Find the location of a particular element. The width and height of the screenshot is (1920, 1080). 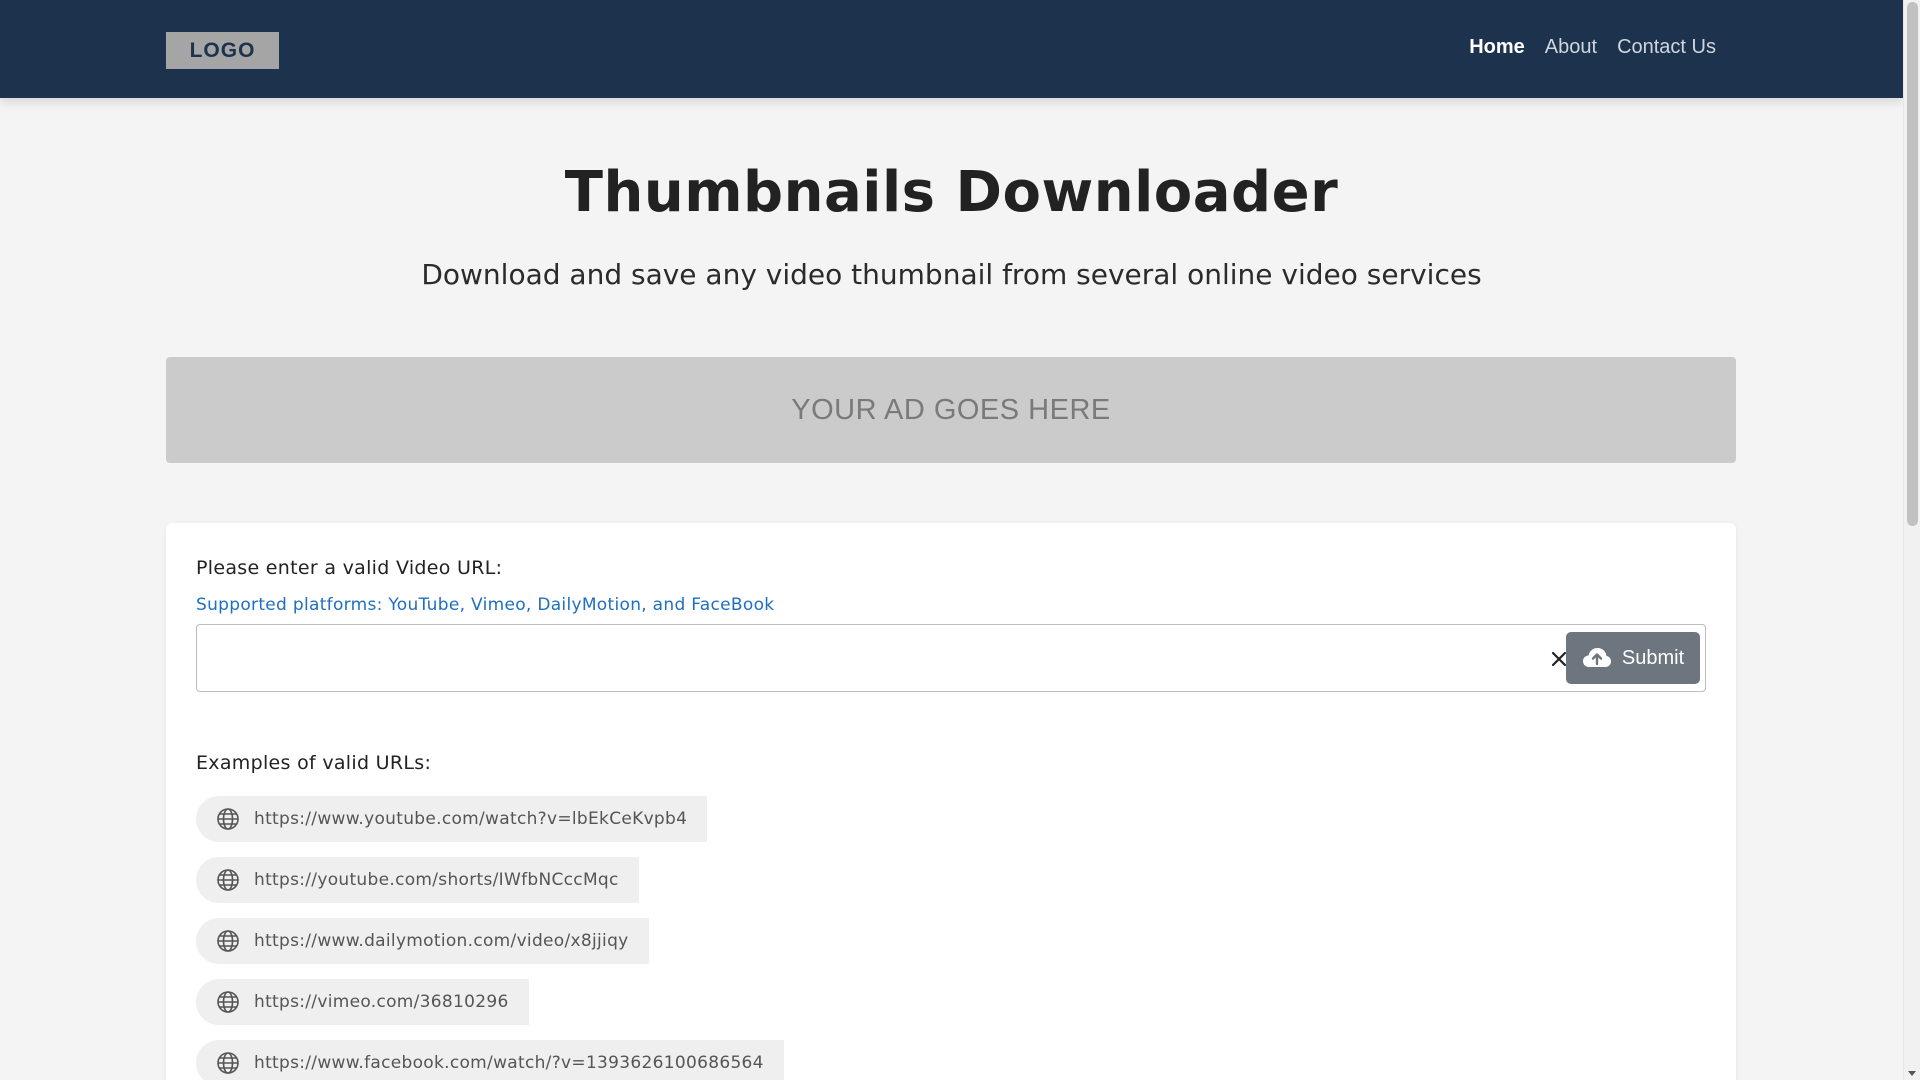

nav-link-about: About is located at coordinates (1571, 47).